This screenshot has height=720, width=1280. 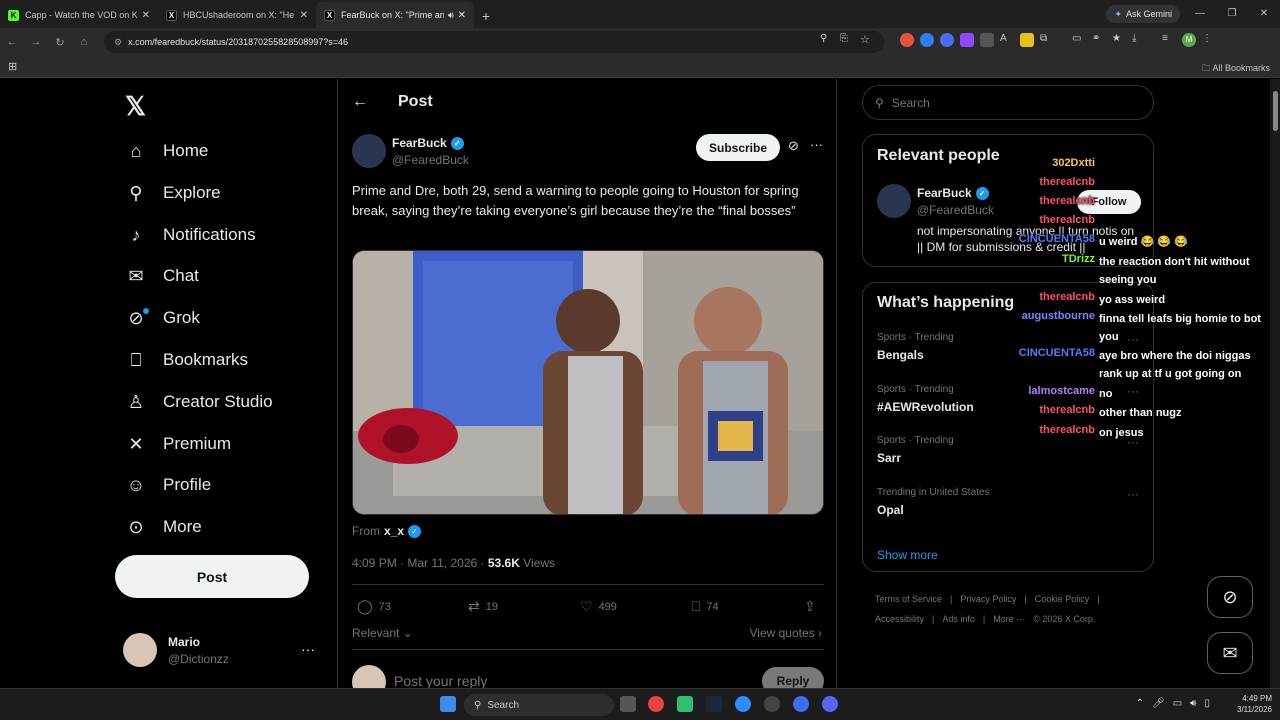 What do you see at coordinates (486, 16) in the screenshot?
I see `new-tab-button: +` at bounding box center [486, 16].